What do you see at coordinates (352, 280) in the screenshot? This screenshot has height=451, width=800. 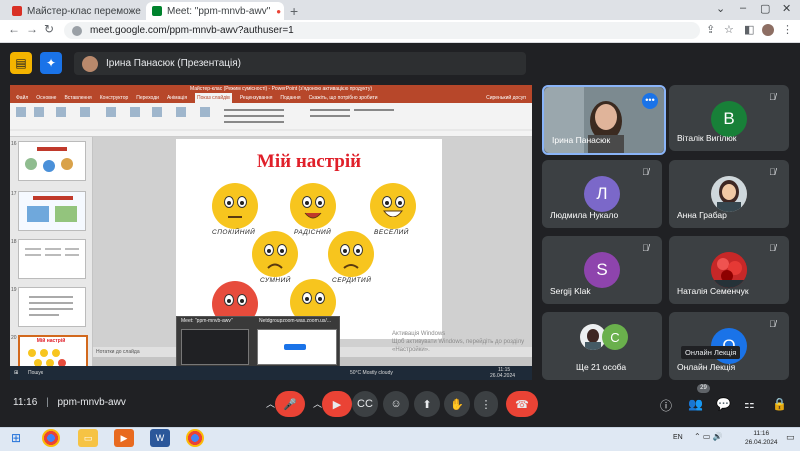 I see `mood-label: сердитий` at bounding box center [352, 280].